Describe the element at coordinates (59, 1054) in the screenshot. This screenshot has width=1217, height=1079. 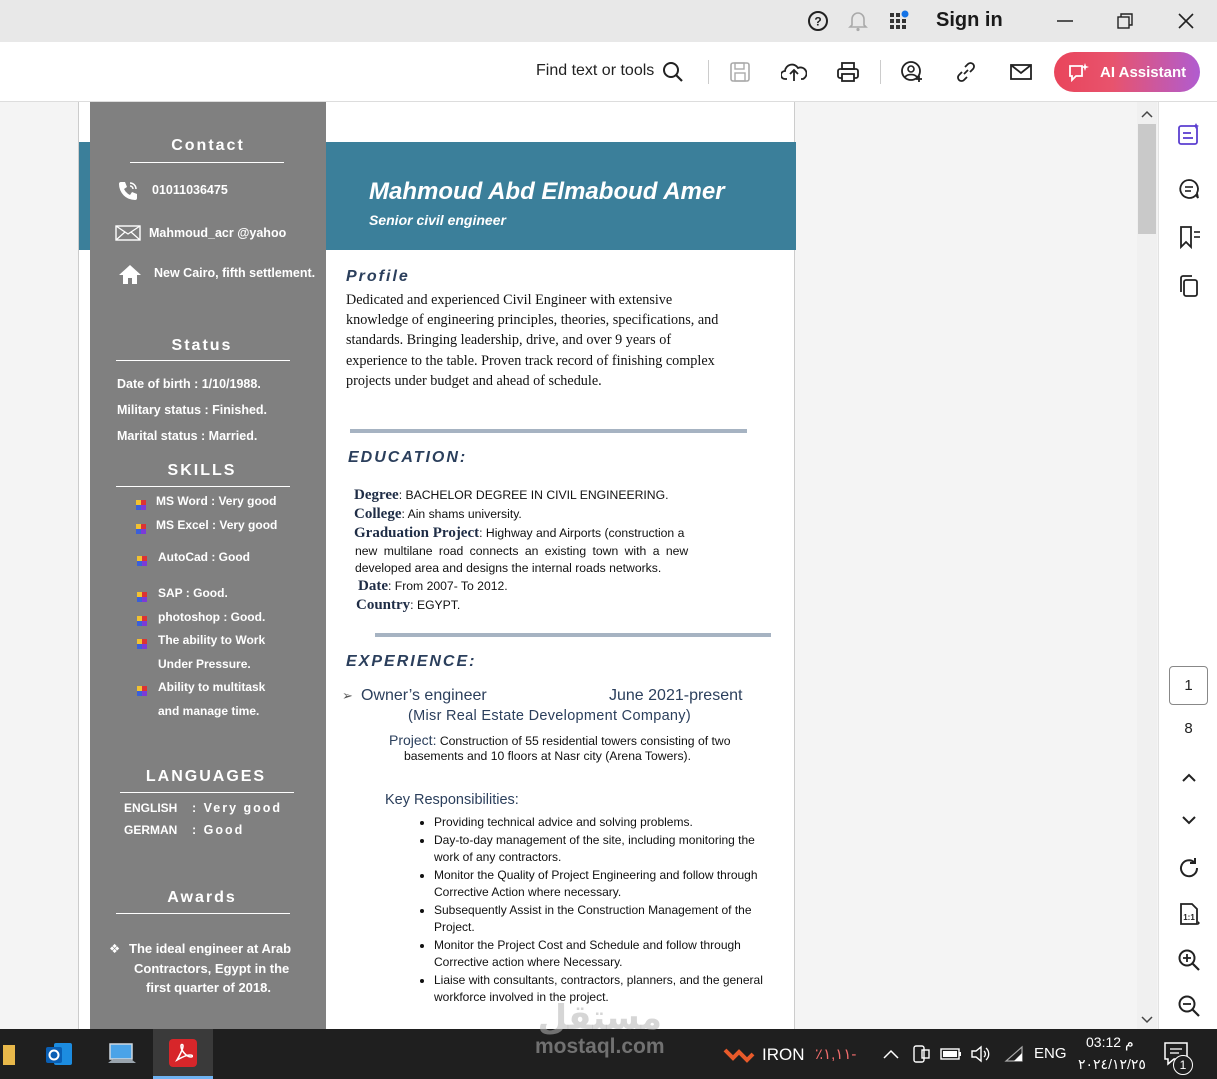
I see `outlook-icon` at that location.